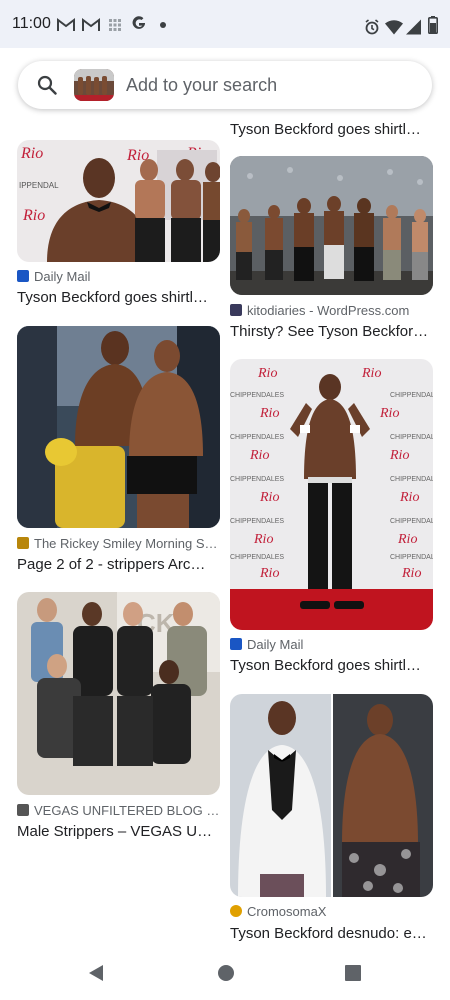  Describe the element at coordinates (236, 310) in the screenshot. I see `kitodiaries-favicon-icon` at that location.